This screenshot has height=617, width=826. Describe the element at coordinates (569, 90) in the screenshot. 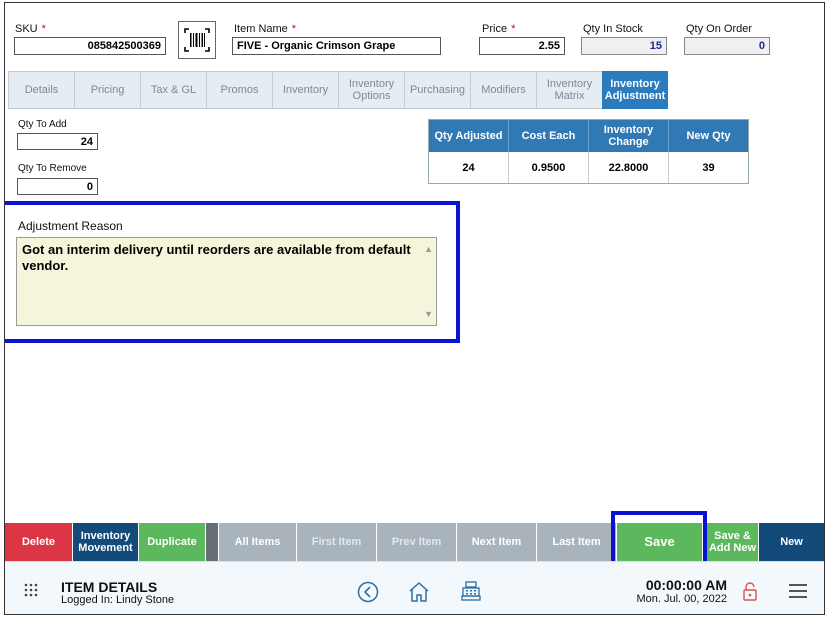

I see `tab-inventory-matrix: Inventory Matrix` at that location.